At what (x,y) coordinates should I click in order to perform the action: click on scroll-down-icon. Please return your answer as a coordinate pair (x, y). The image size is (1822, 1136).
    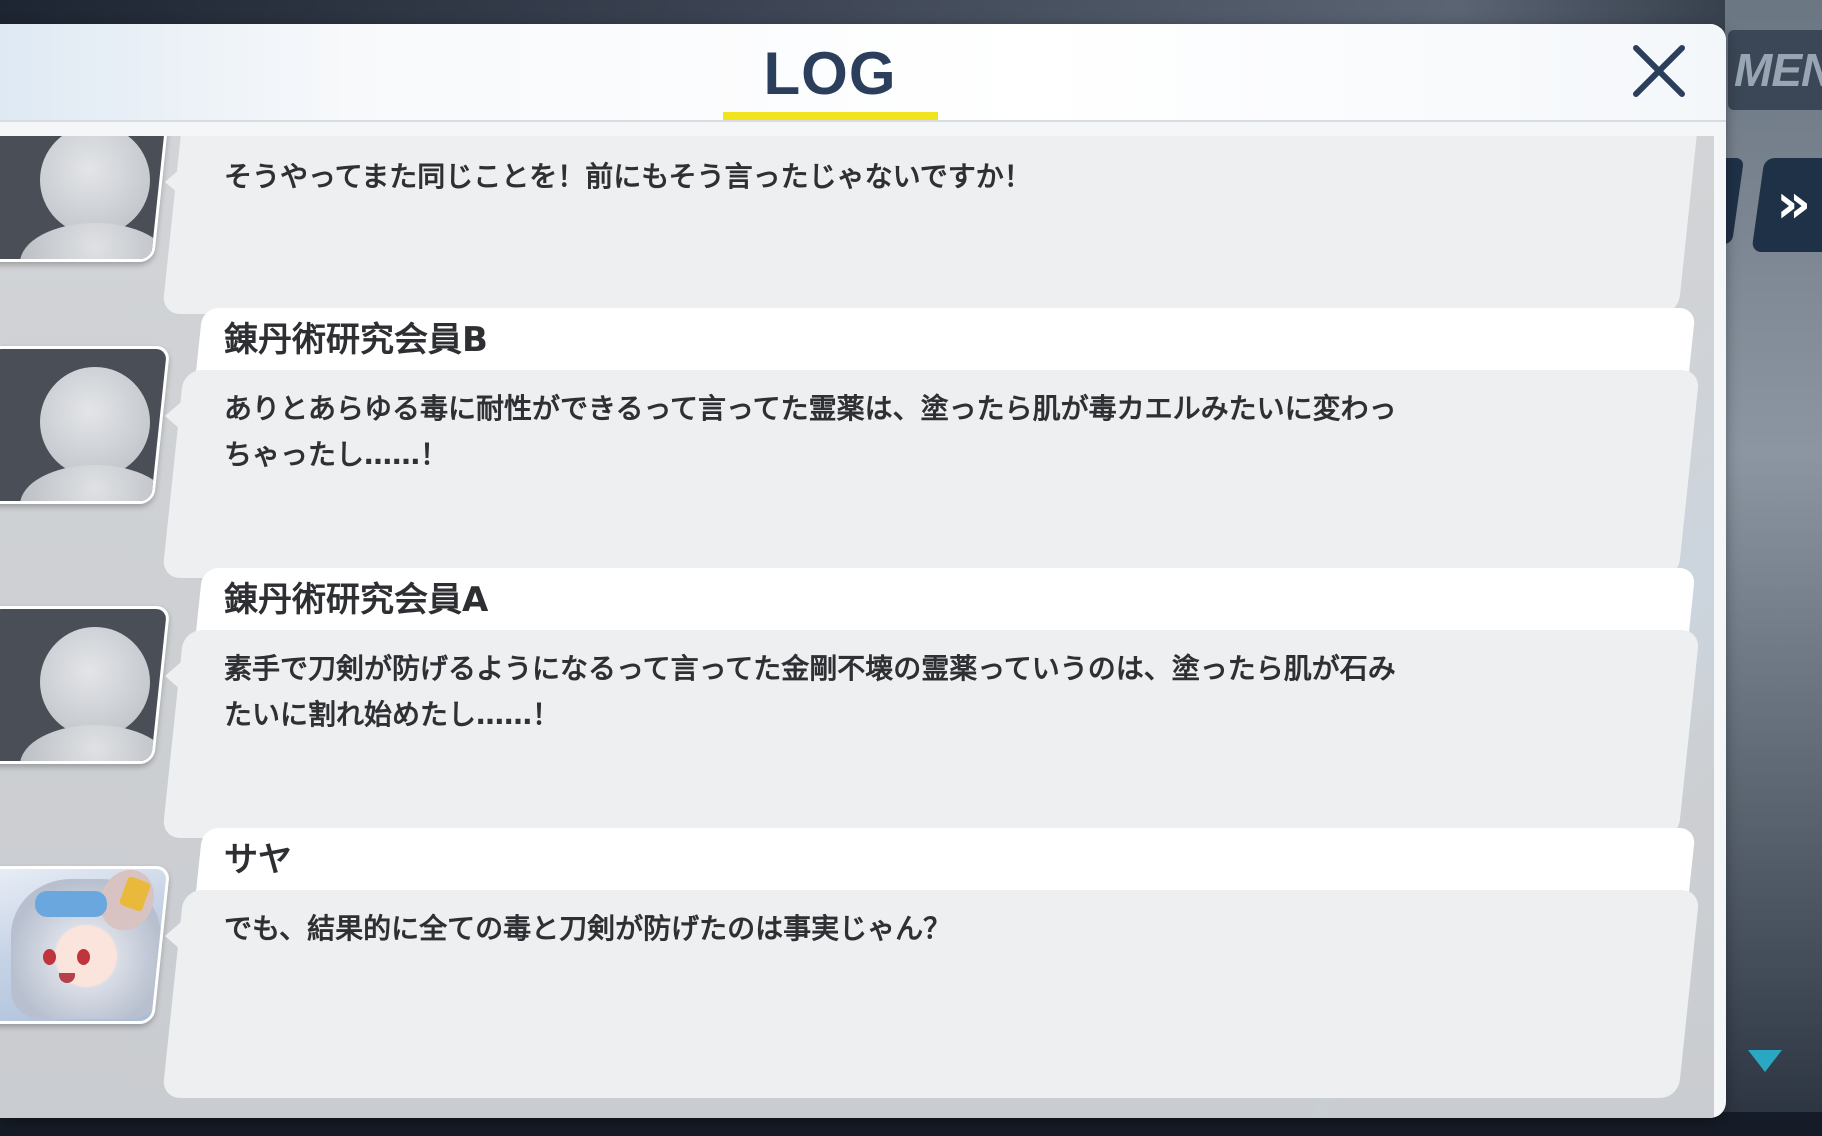
    Looking at the image, I should click on (1765, 1061).